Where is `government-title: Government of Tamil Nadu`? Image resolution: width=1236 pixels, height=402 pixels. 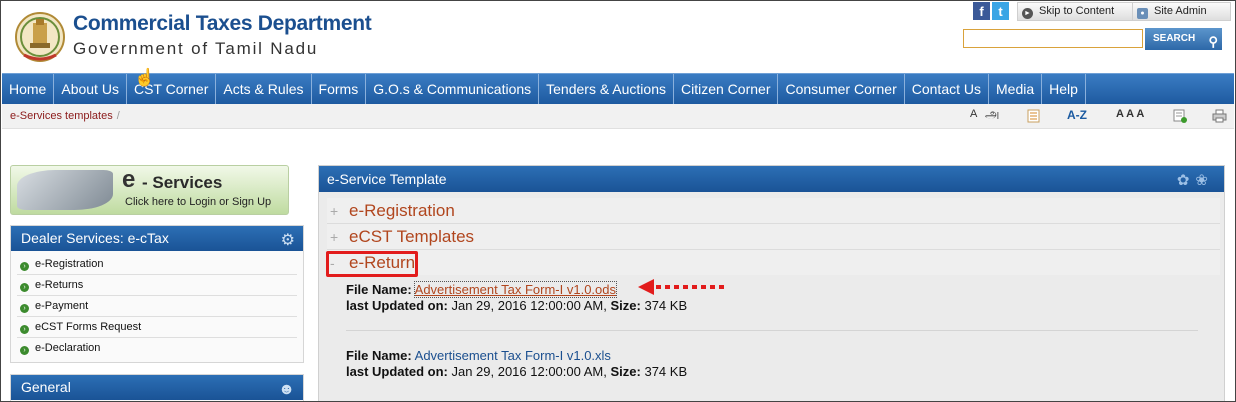 government-title: Government of Tamil Nadu is located at coordinates (196, 48).